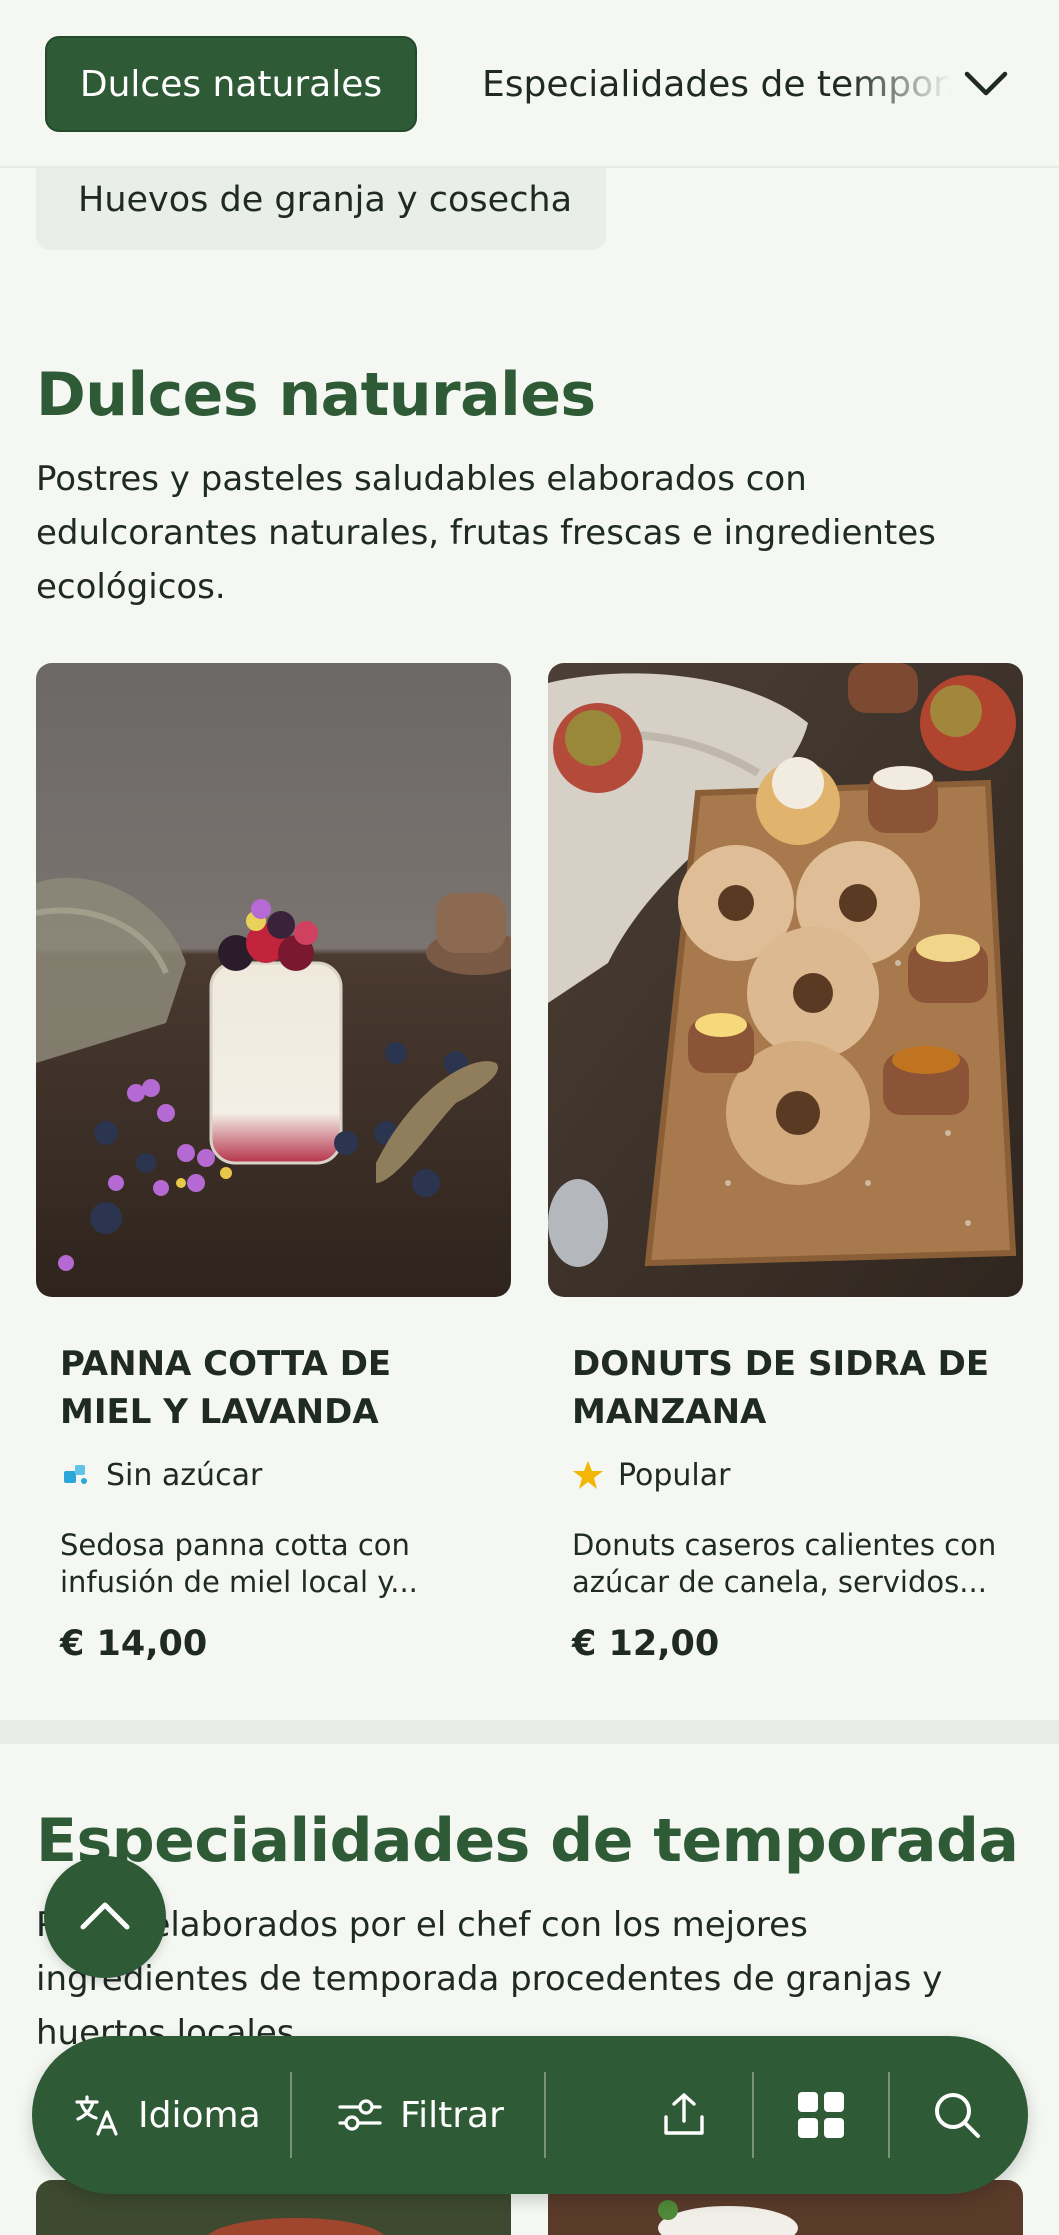 The image size is (1059, 2235). I want to click on product-price: € 14,00, so click(134, 1644).